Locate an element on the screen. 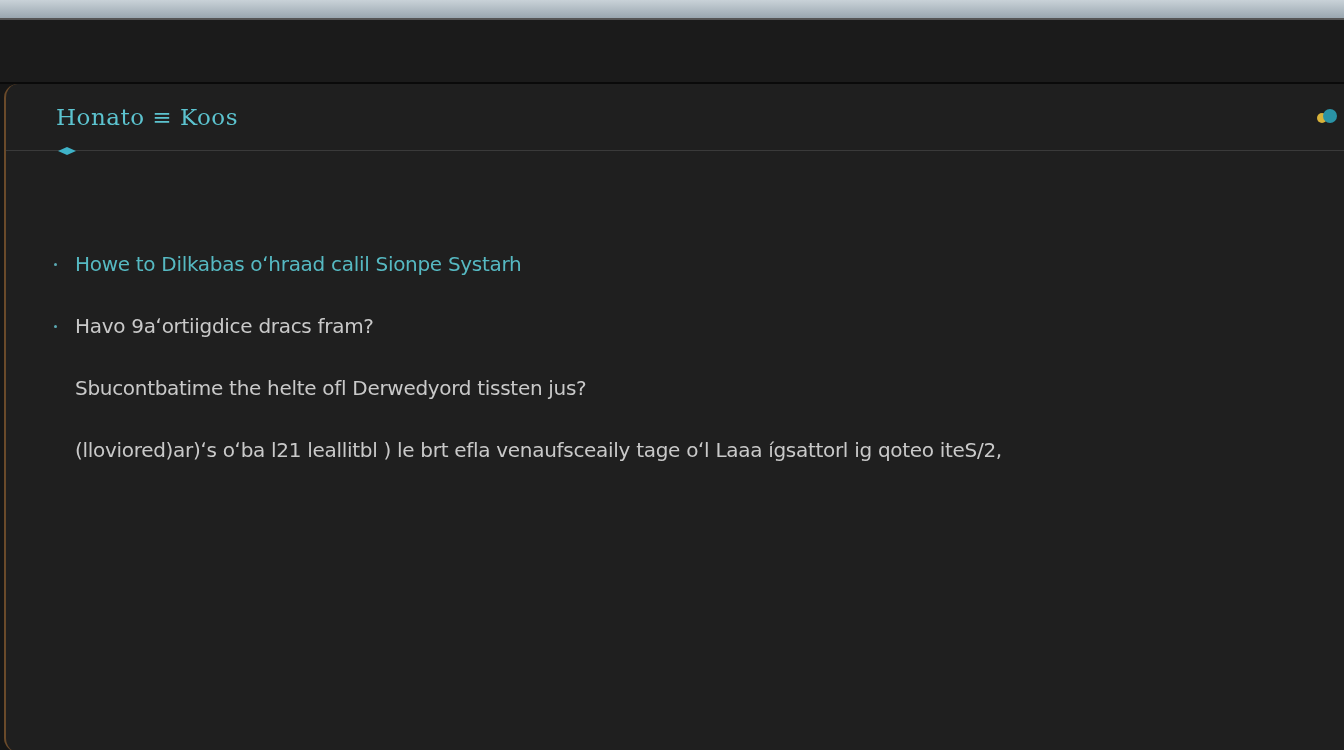 This screenshot has height=750, width=1344. panel-title: Honato ≡ Koos is located at coordinates (147, 117).